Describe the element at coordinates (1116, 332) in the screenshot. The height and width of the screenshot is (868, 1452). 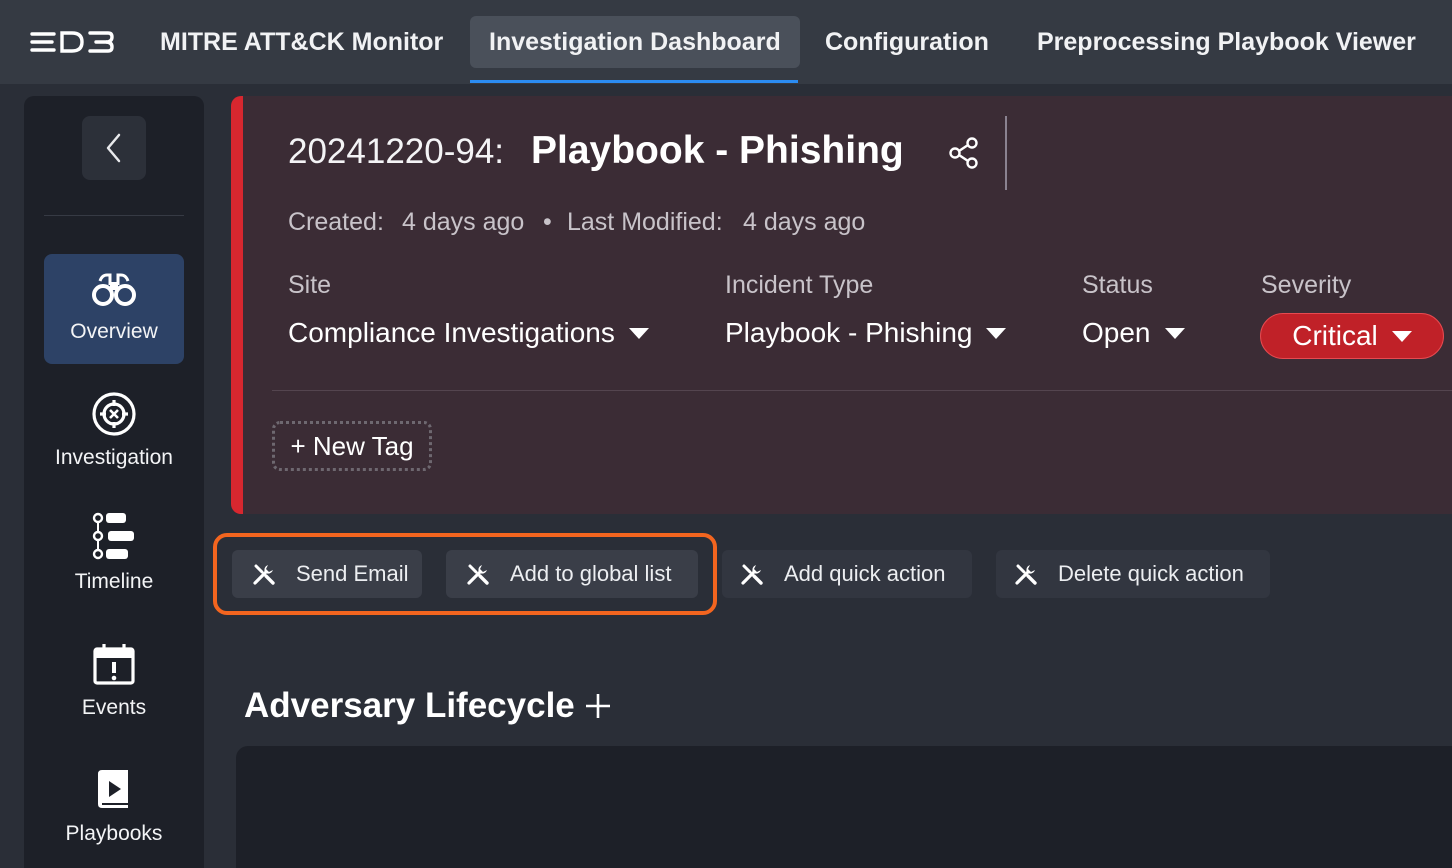
I see `status-value: Open` at that location.